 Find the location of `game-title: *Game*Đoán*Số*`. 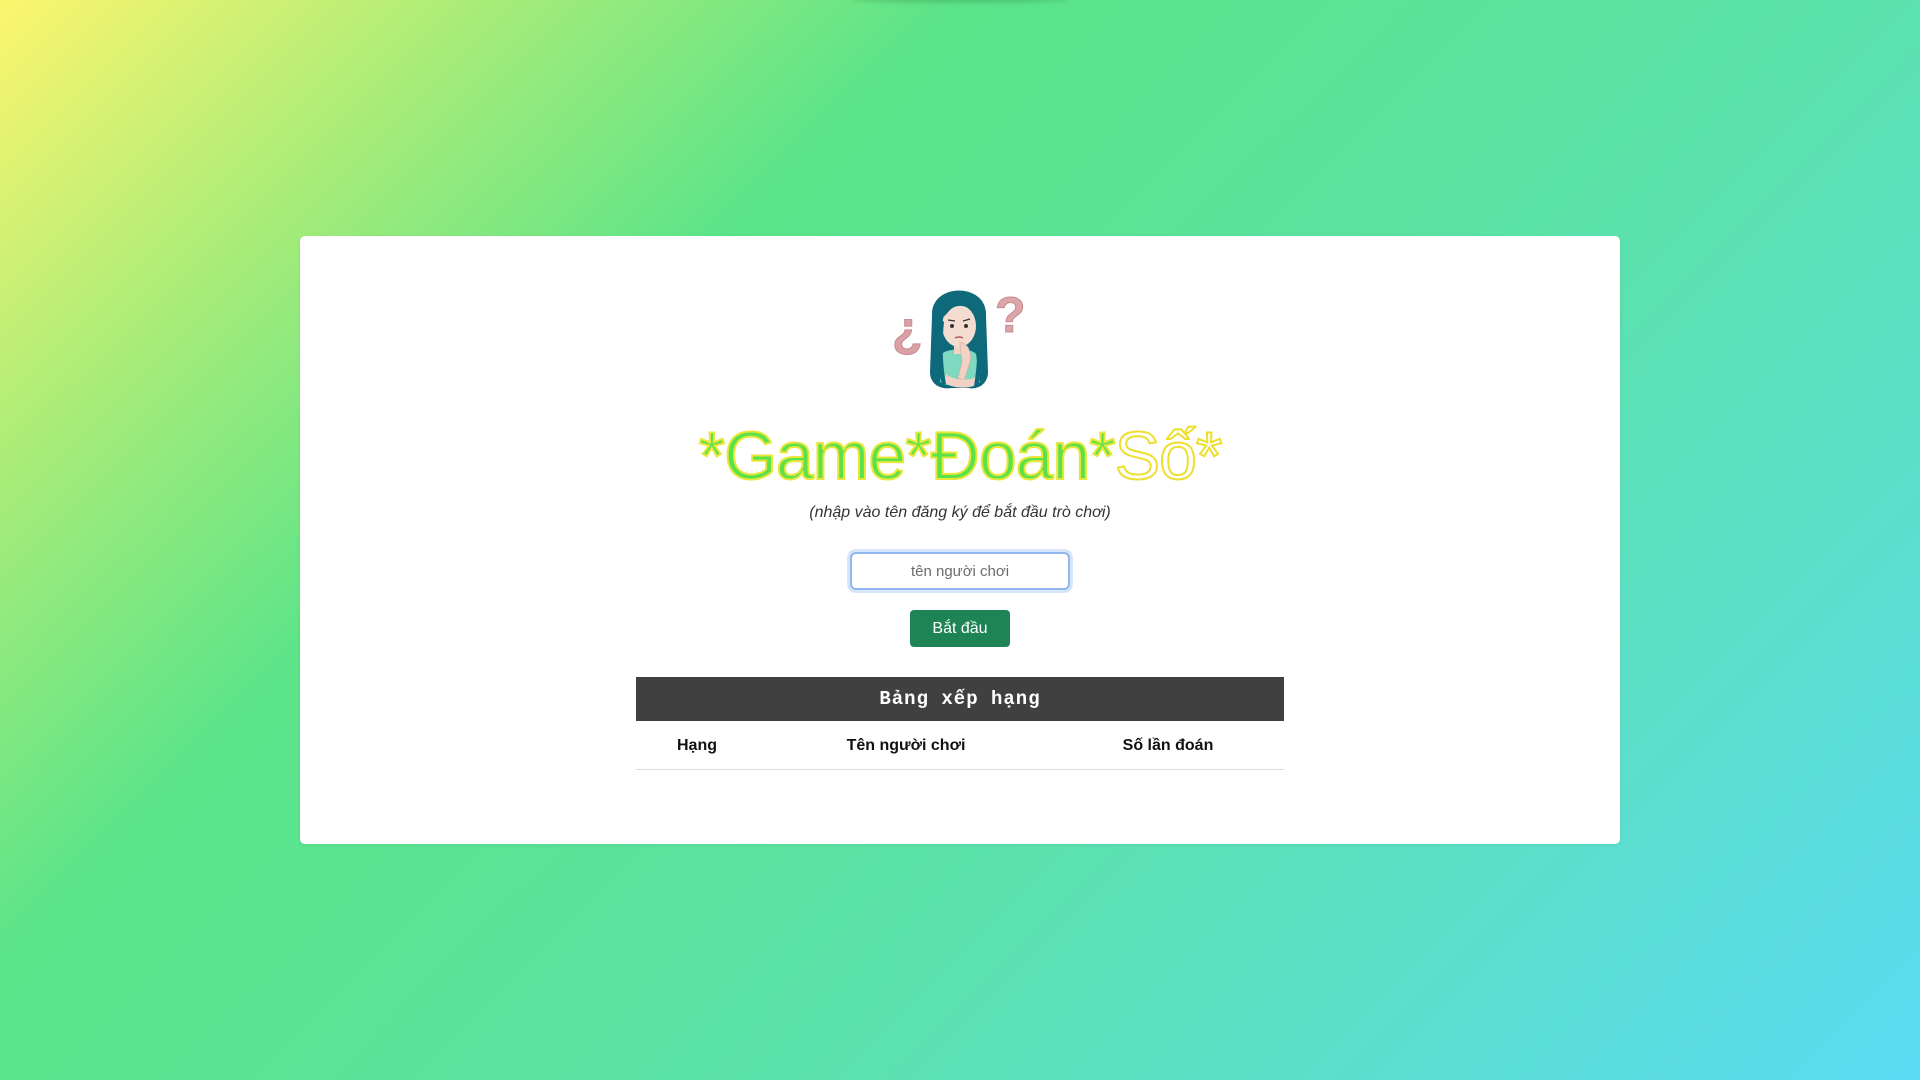

game-title: *Game*Đoán*Số* is located at coordinates (960, 456).